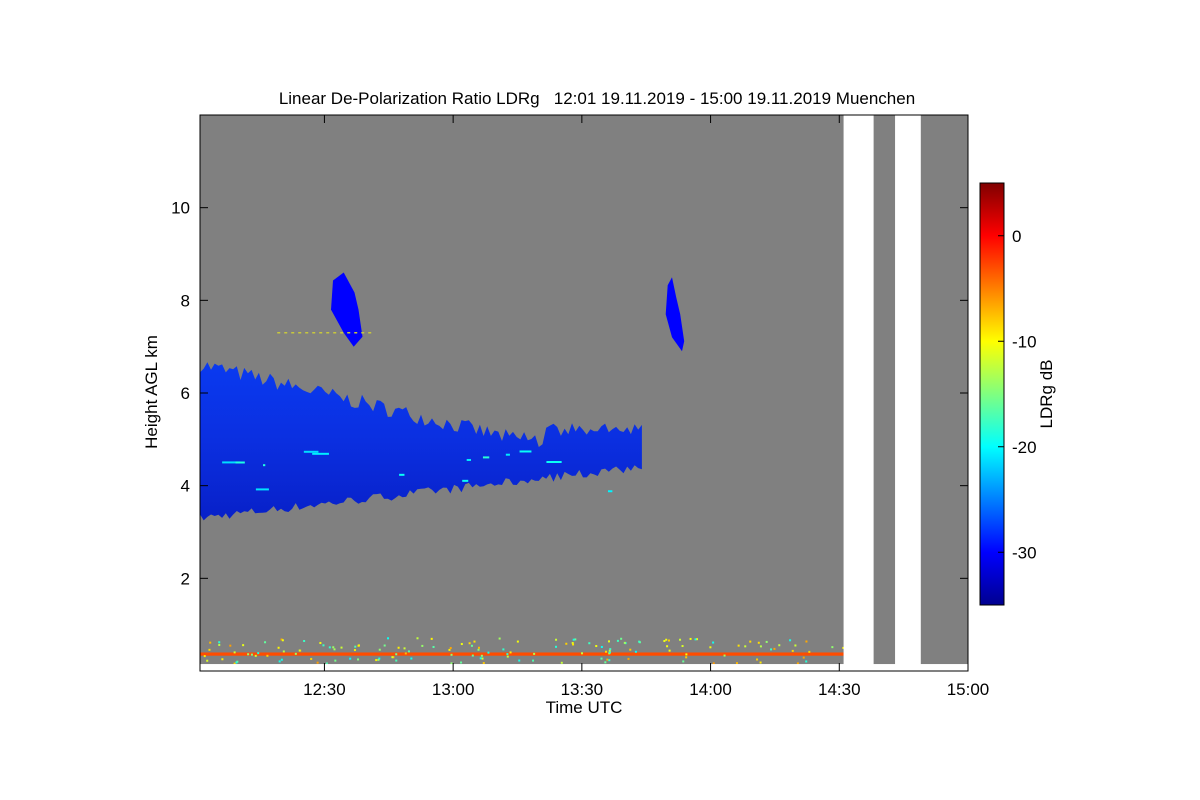 This screenshot has width=1200, height=800. What do you see at coordinates (582, 689) in the screenshot?
I see `x-tick-label: 13:30` at bounding box center [582, 689].